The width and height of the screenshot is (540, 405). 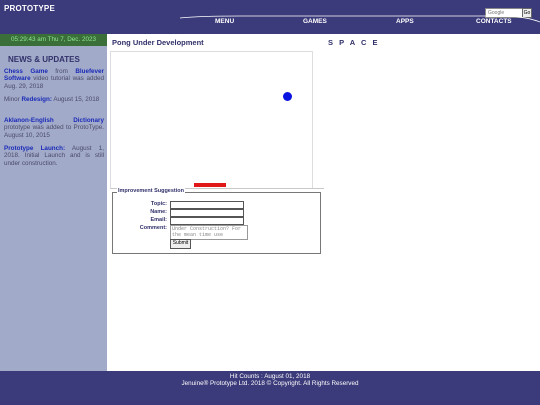 I want to click on space-title: S P A C E, so click(x=354, y=42).